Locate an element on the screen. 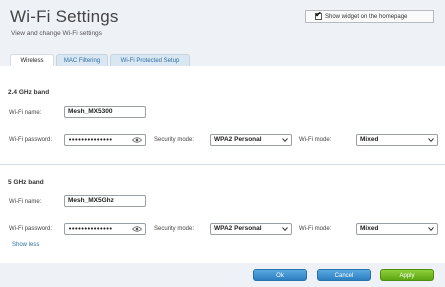 The width and height of the screenshot is (445, 287). band-24-password-label: Wi-Fi password: is located at coordinates (31, 140).